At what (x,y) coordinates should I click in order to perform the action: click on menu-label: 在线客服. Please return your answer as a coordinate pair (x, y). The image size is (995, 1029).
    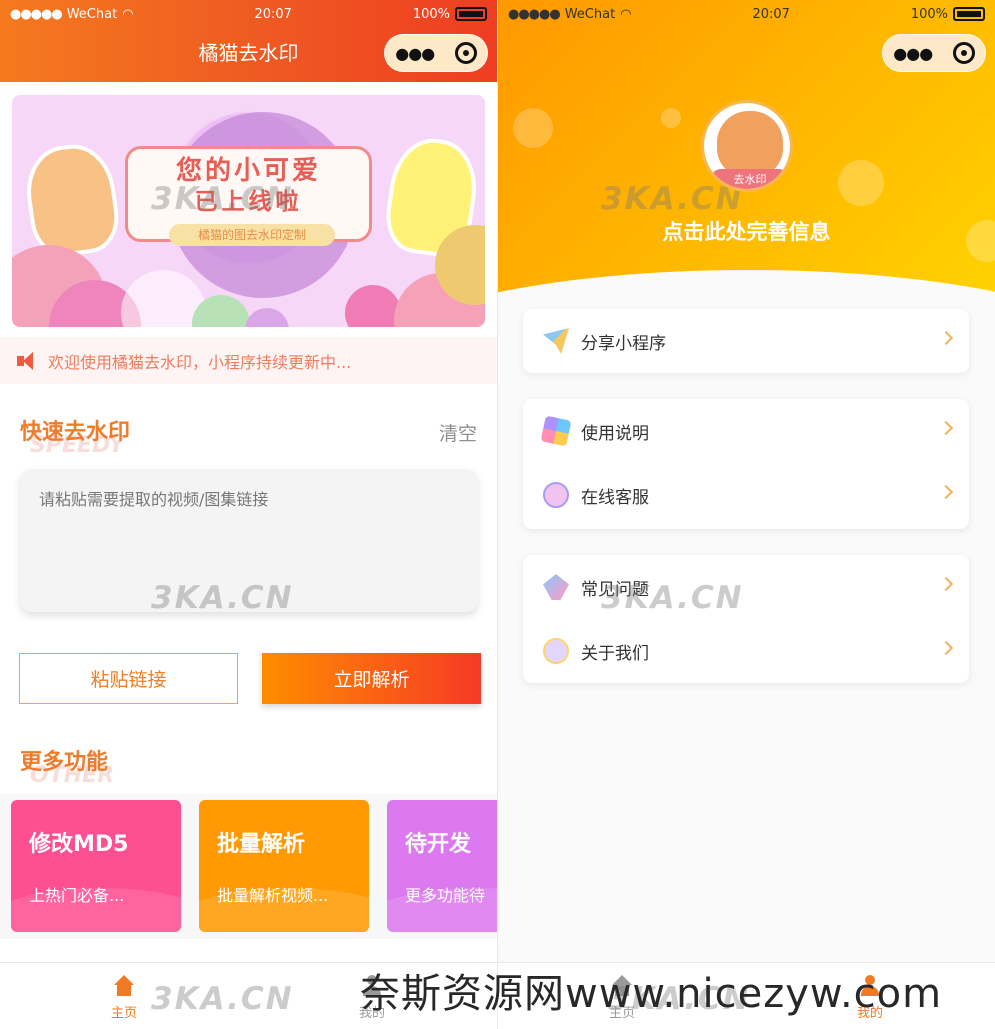
    Looking at the image, I should click on (615, 497).